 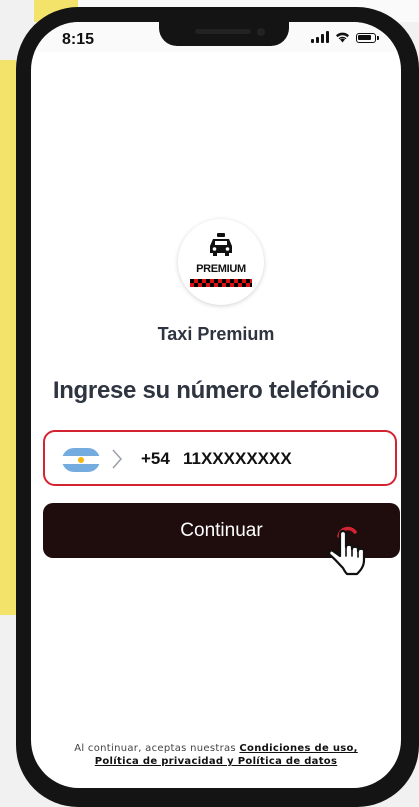 I want to click on chevron-right-icon, so click(x=117, y=459).